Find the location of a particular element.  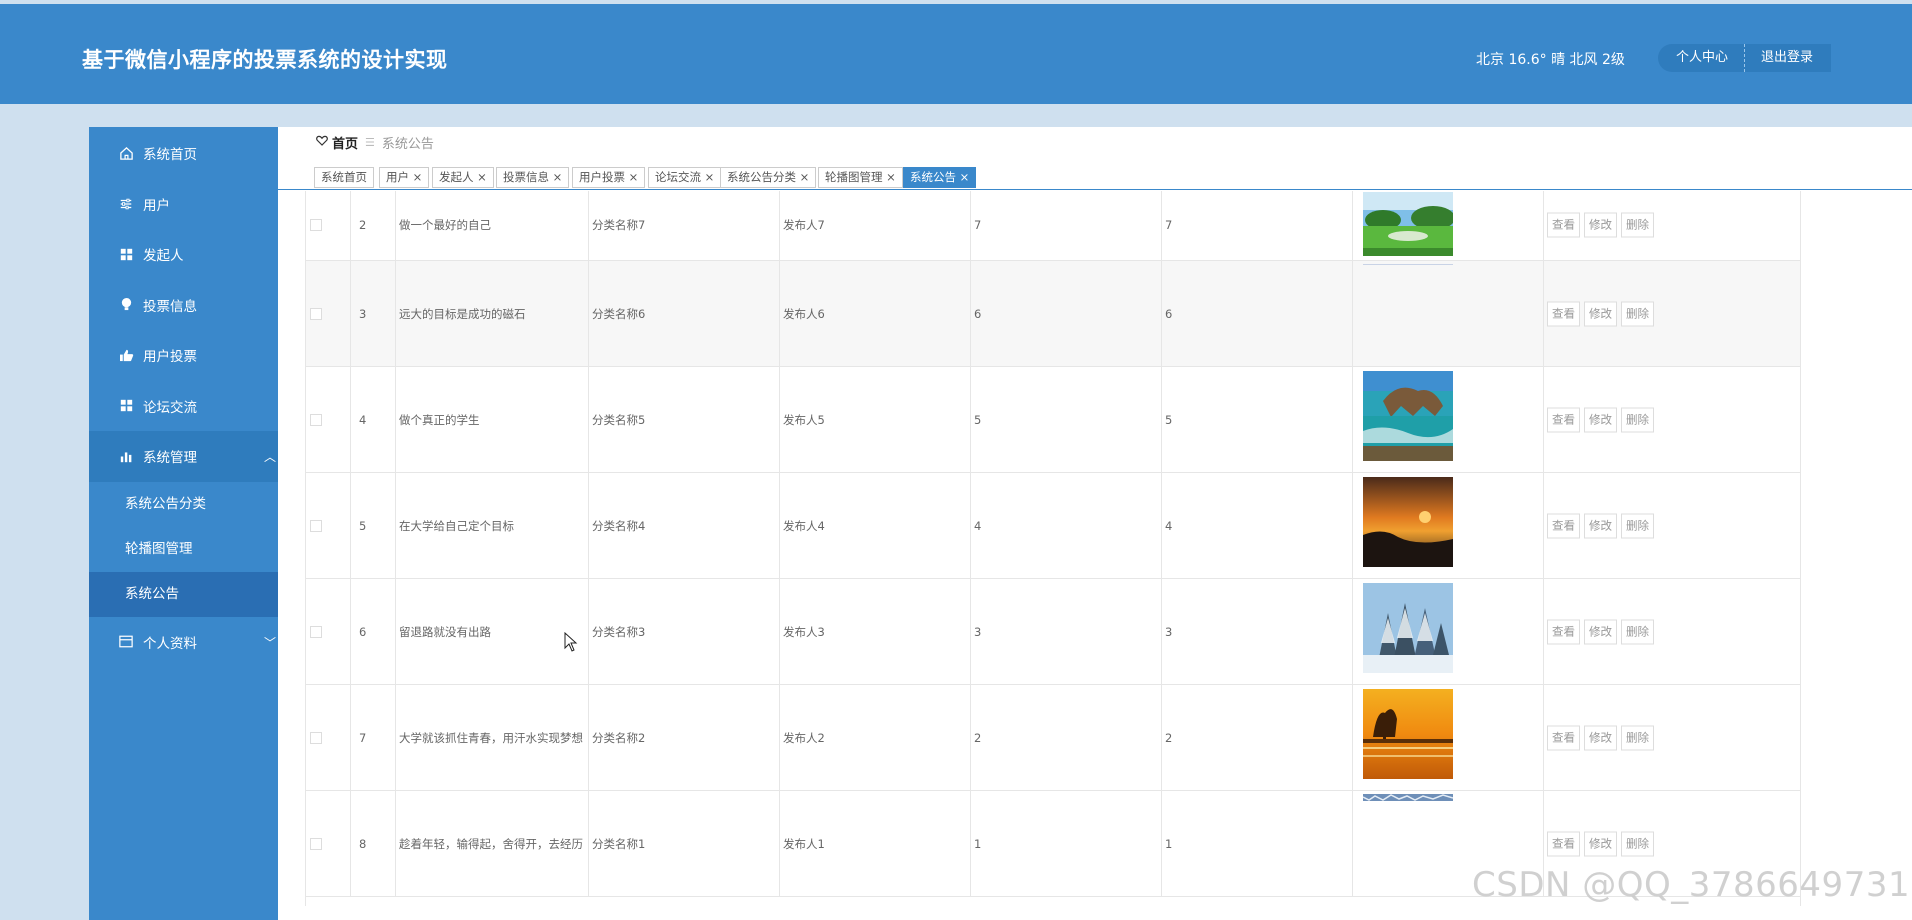

row-value-a: 6 is located at coordinates (978, 313).